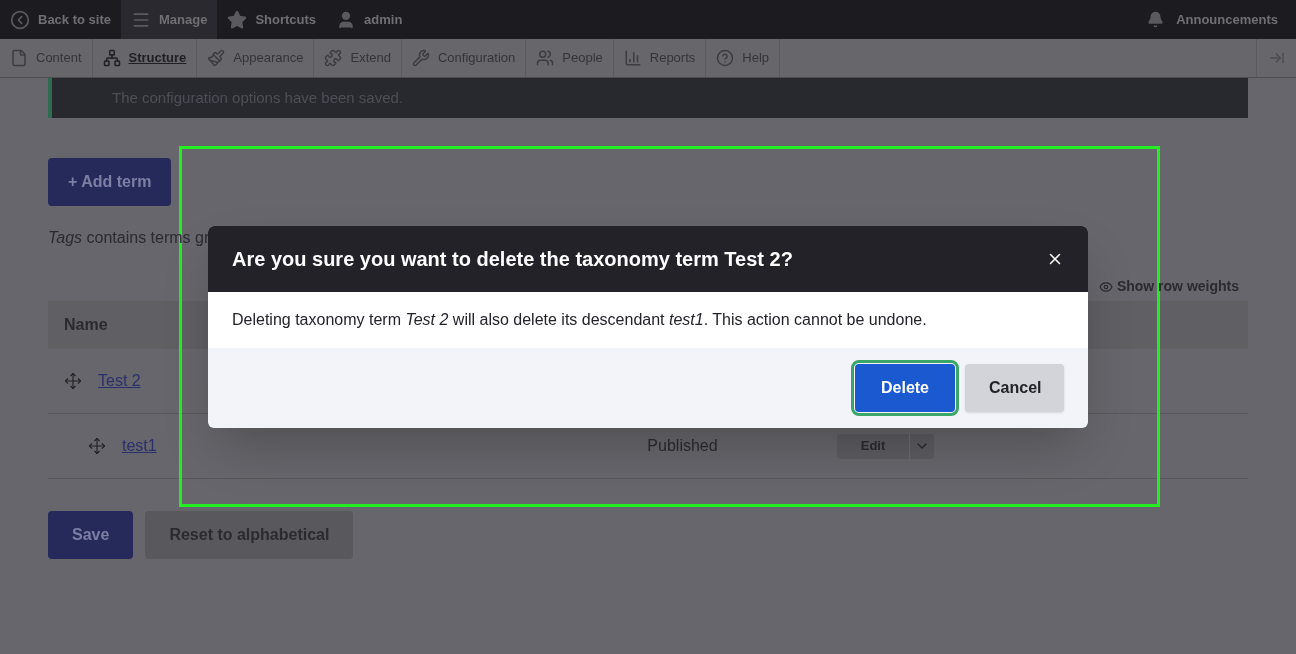 The height and width of the screenshot is (654, 1296). I want to click on eye-icon, so click(1105, 286).